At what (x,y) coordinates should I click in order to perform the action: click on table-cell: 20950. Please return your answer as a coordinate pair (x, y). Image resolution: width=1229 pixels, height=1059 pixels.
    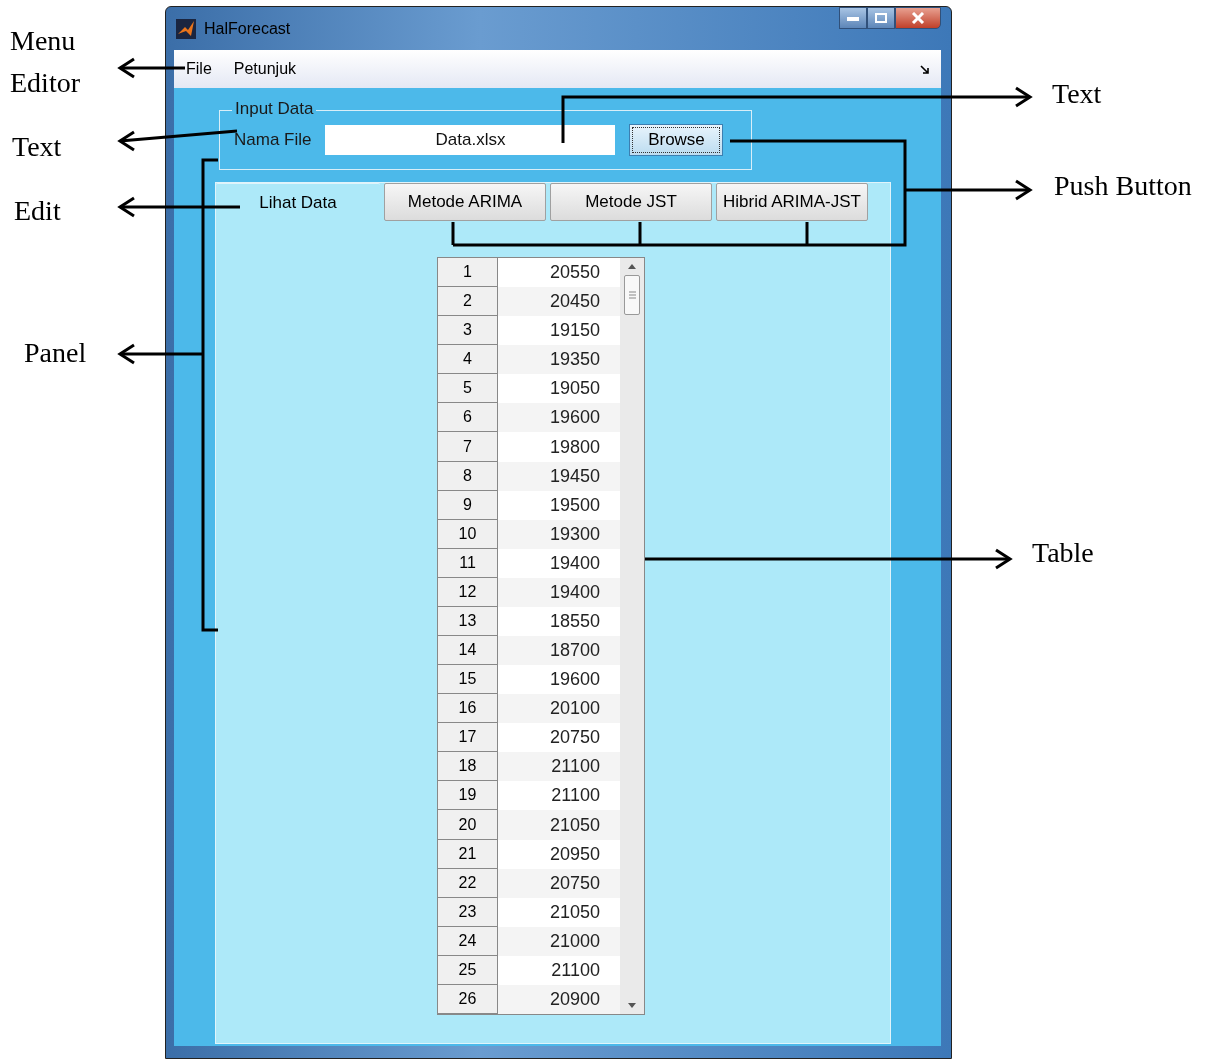
    Looking at the image, I should click on (559, 854).